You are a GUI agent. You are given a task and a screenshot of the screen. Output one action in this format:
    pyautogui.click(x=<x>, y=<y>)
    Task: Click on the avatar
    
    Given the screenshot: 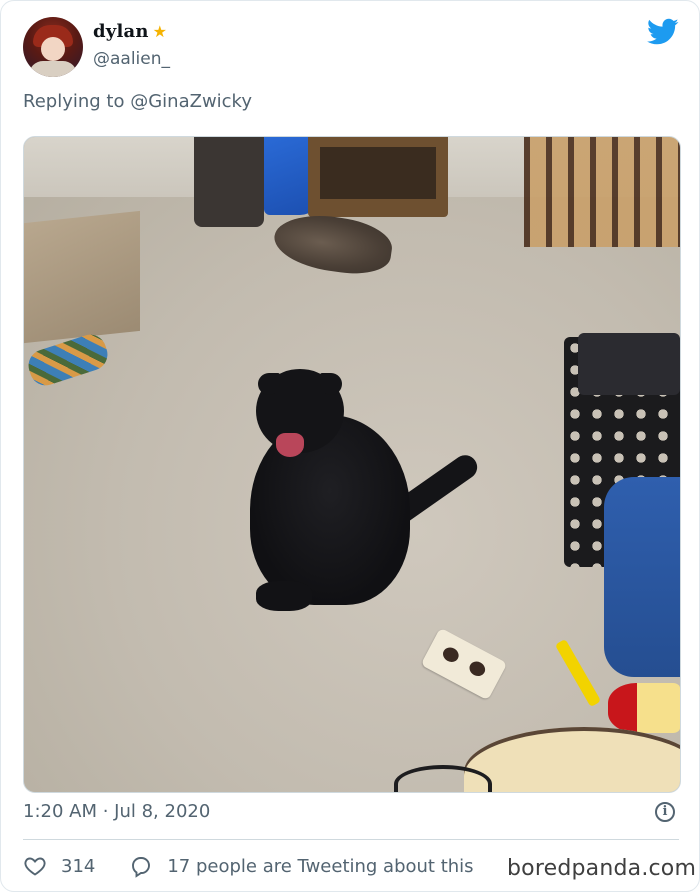 What is the action you would take?
    pyautogui.click(x=53, y=47)
    